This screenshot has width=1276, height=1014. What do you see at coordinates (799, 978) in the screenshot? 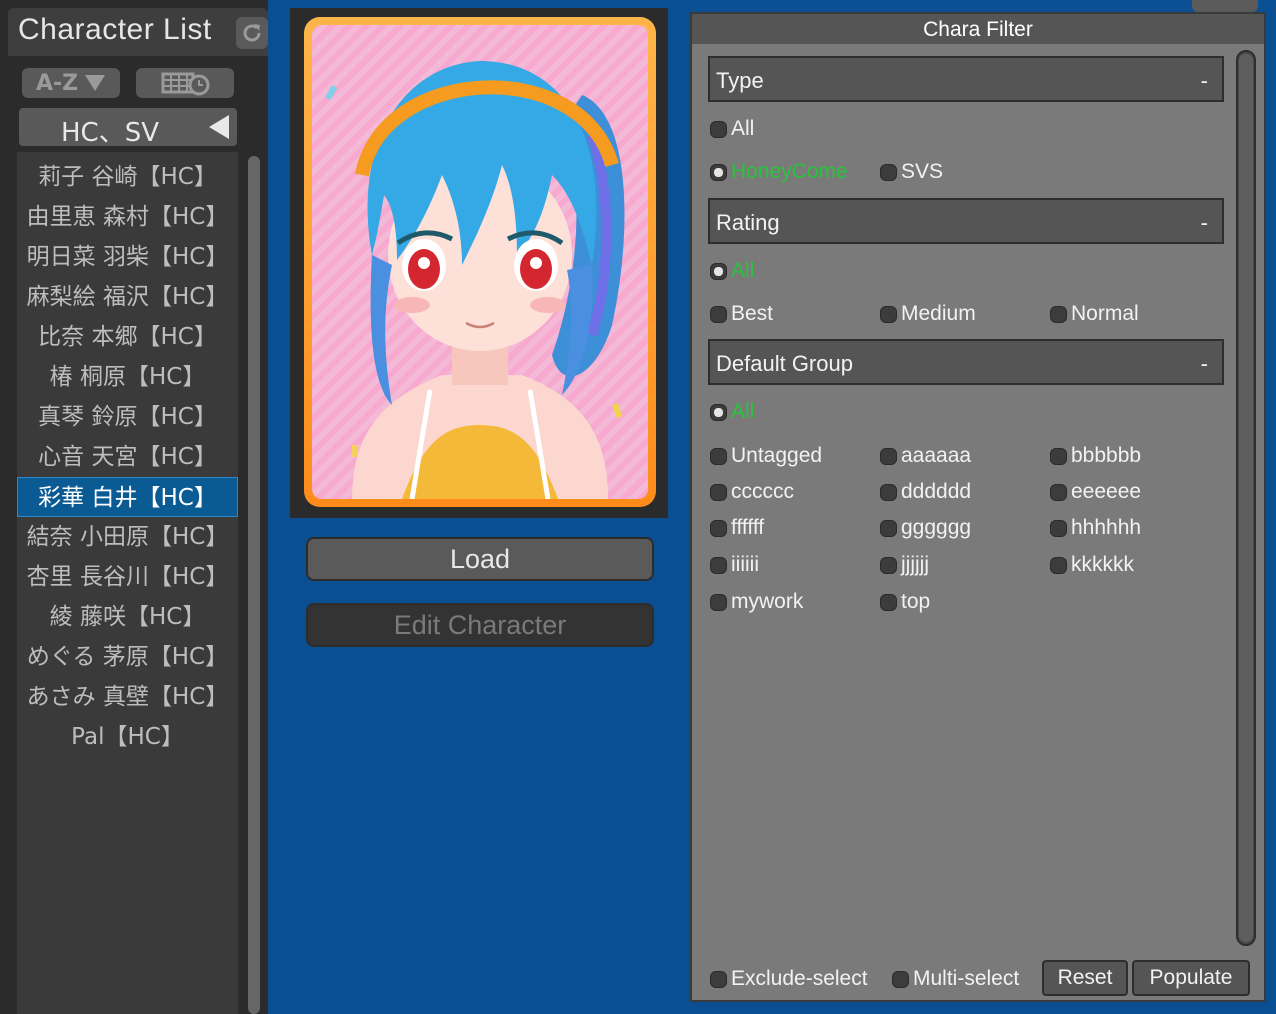
I see `option-label: Exclude-select` at bounding box center [799, 978].